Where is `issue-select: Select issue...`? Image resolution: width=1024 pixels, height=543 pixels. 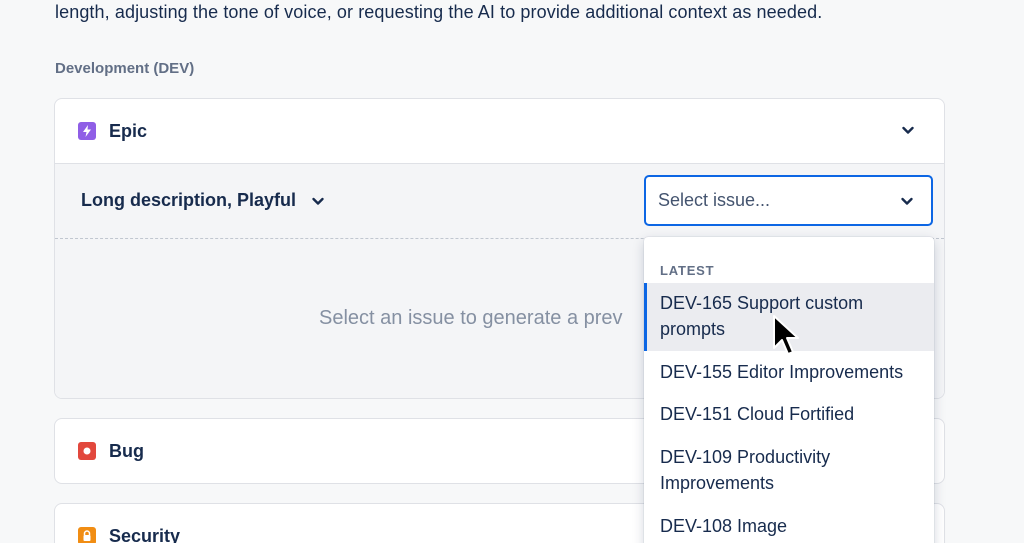 issue-select: Select issue... is located at coordinates (788, 200).